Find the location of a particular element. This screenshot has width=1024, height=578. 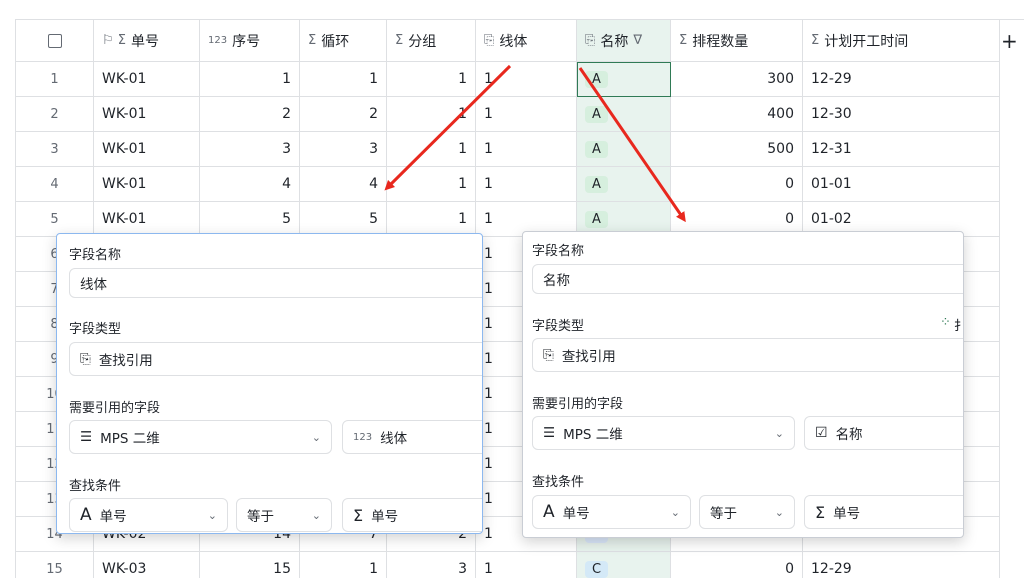

header-line: ⎘ 线体 is located at coordinates (526, 41).